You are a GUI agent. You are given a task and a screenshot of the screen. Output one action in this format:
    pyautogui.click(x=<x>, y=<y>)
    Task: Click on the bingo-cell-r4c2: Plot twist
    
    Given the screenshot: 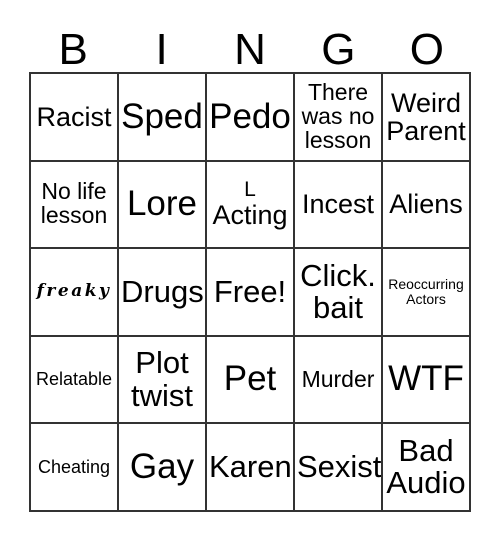 What is the action you would take?
    pyautogui.click(x=163, y=380)
    